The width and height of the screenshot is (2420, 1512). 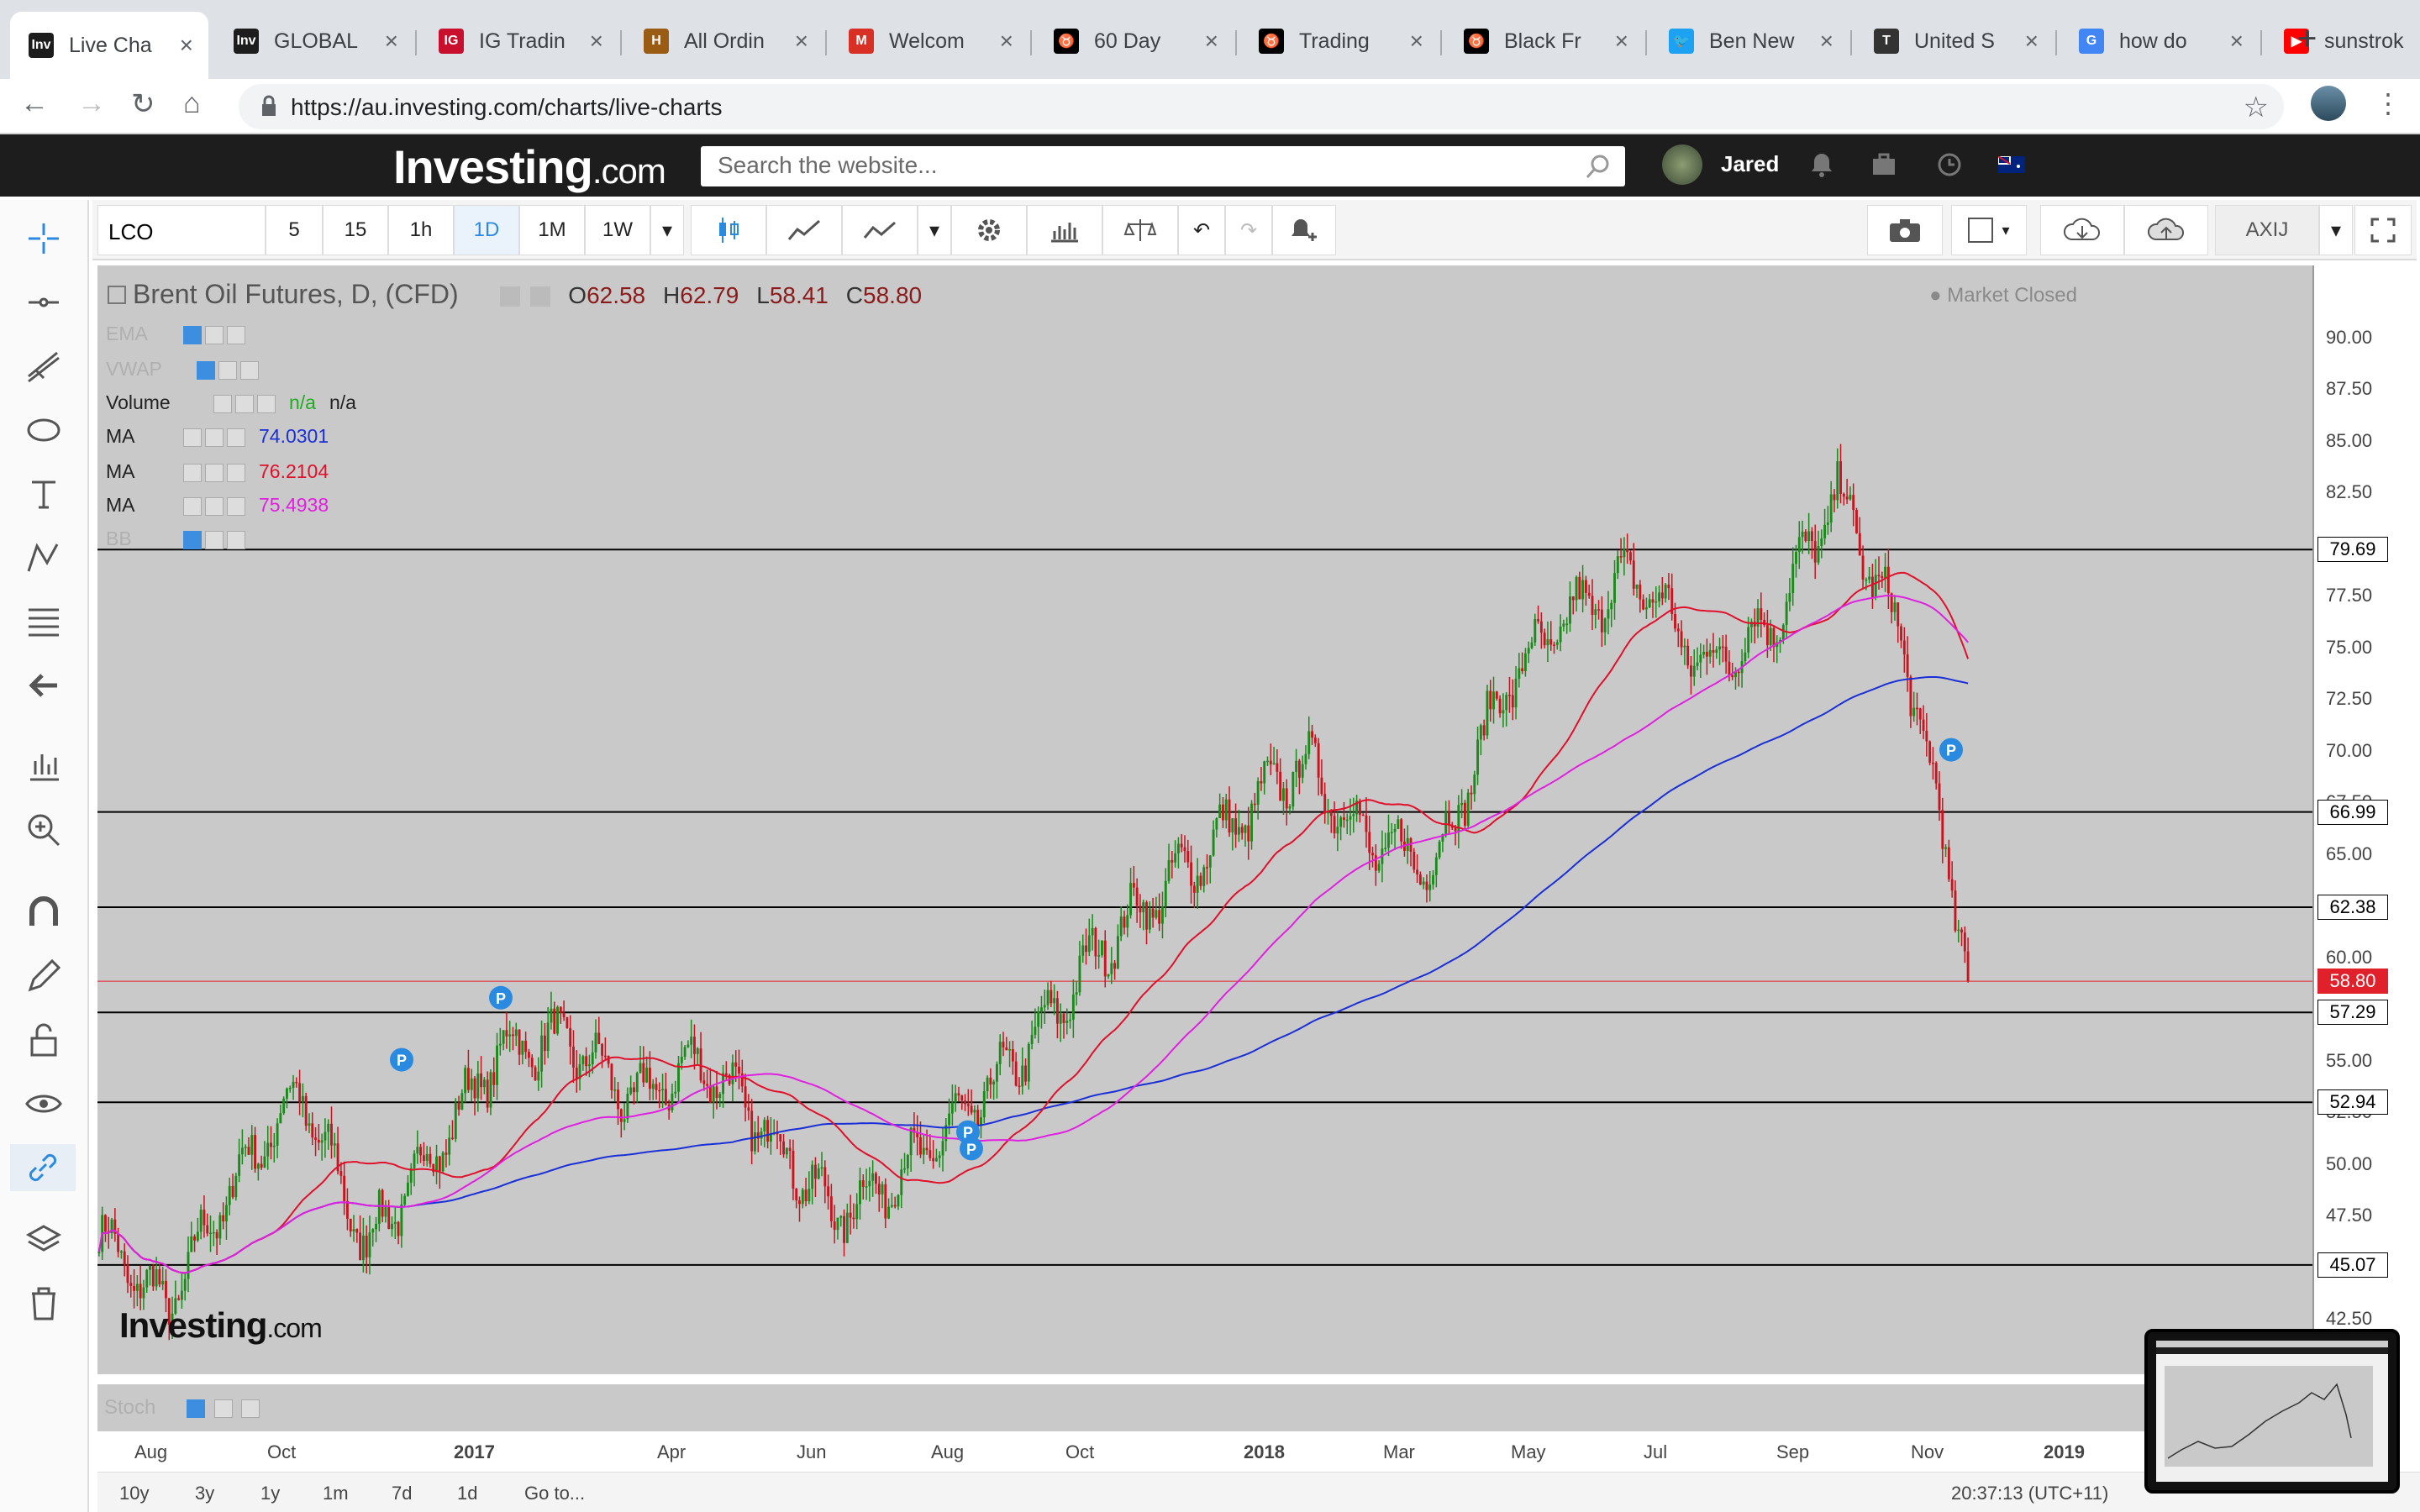 I want to click on collapse-legend-icon, so click(x=117, y=294).